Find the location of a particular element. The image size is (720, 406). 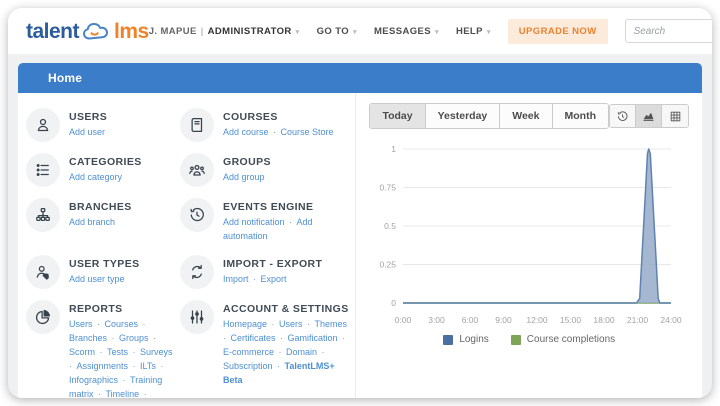

area-chart-view-icon is located at coordinates (649, 116).